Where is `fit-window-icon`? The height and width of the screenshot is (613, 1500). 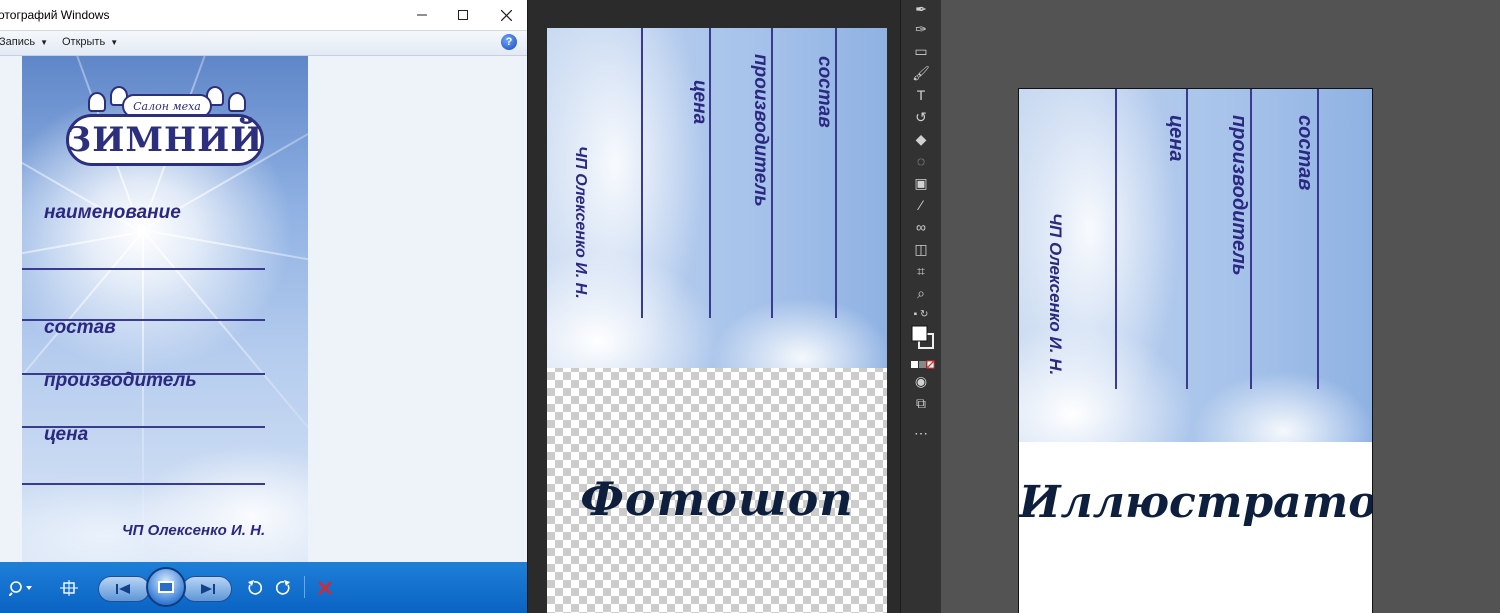 fit-window-icon is located at coordinates (69, 588).